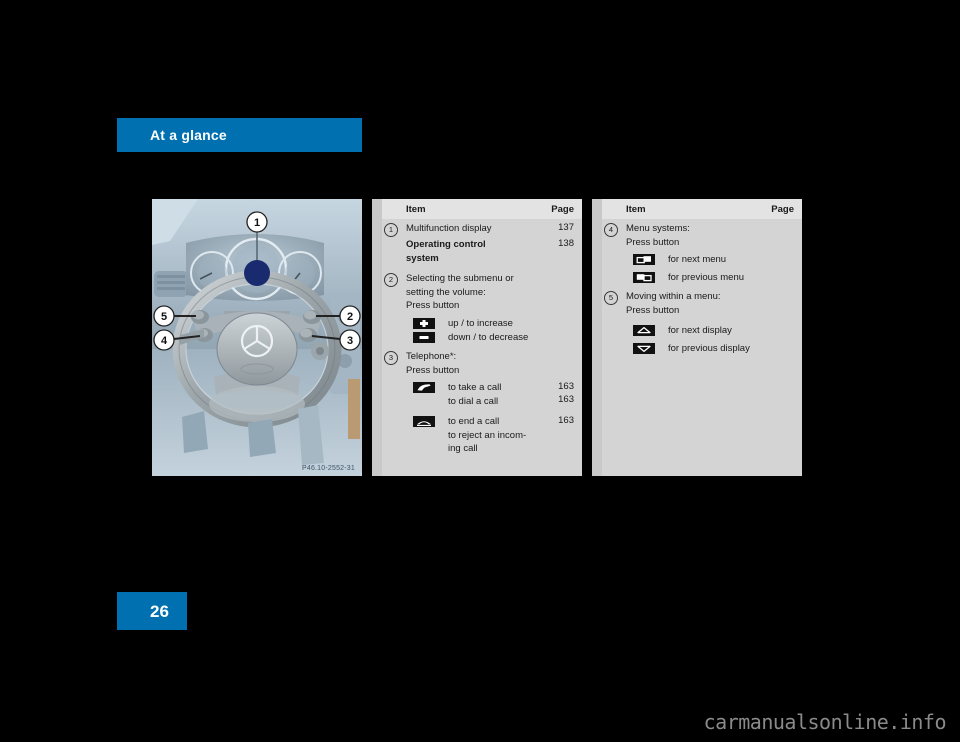 Image resolution: width=960 pixels, height=742 pixels. I want to click on steering-wheel-illustration: 1 5 4 2 3, so click(257, 337).